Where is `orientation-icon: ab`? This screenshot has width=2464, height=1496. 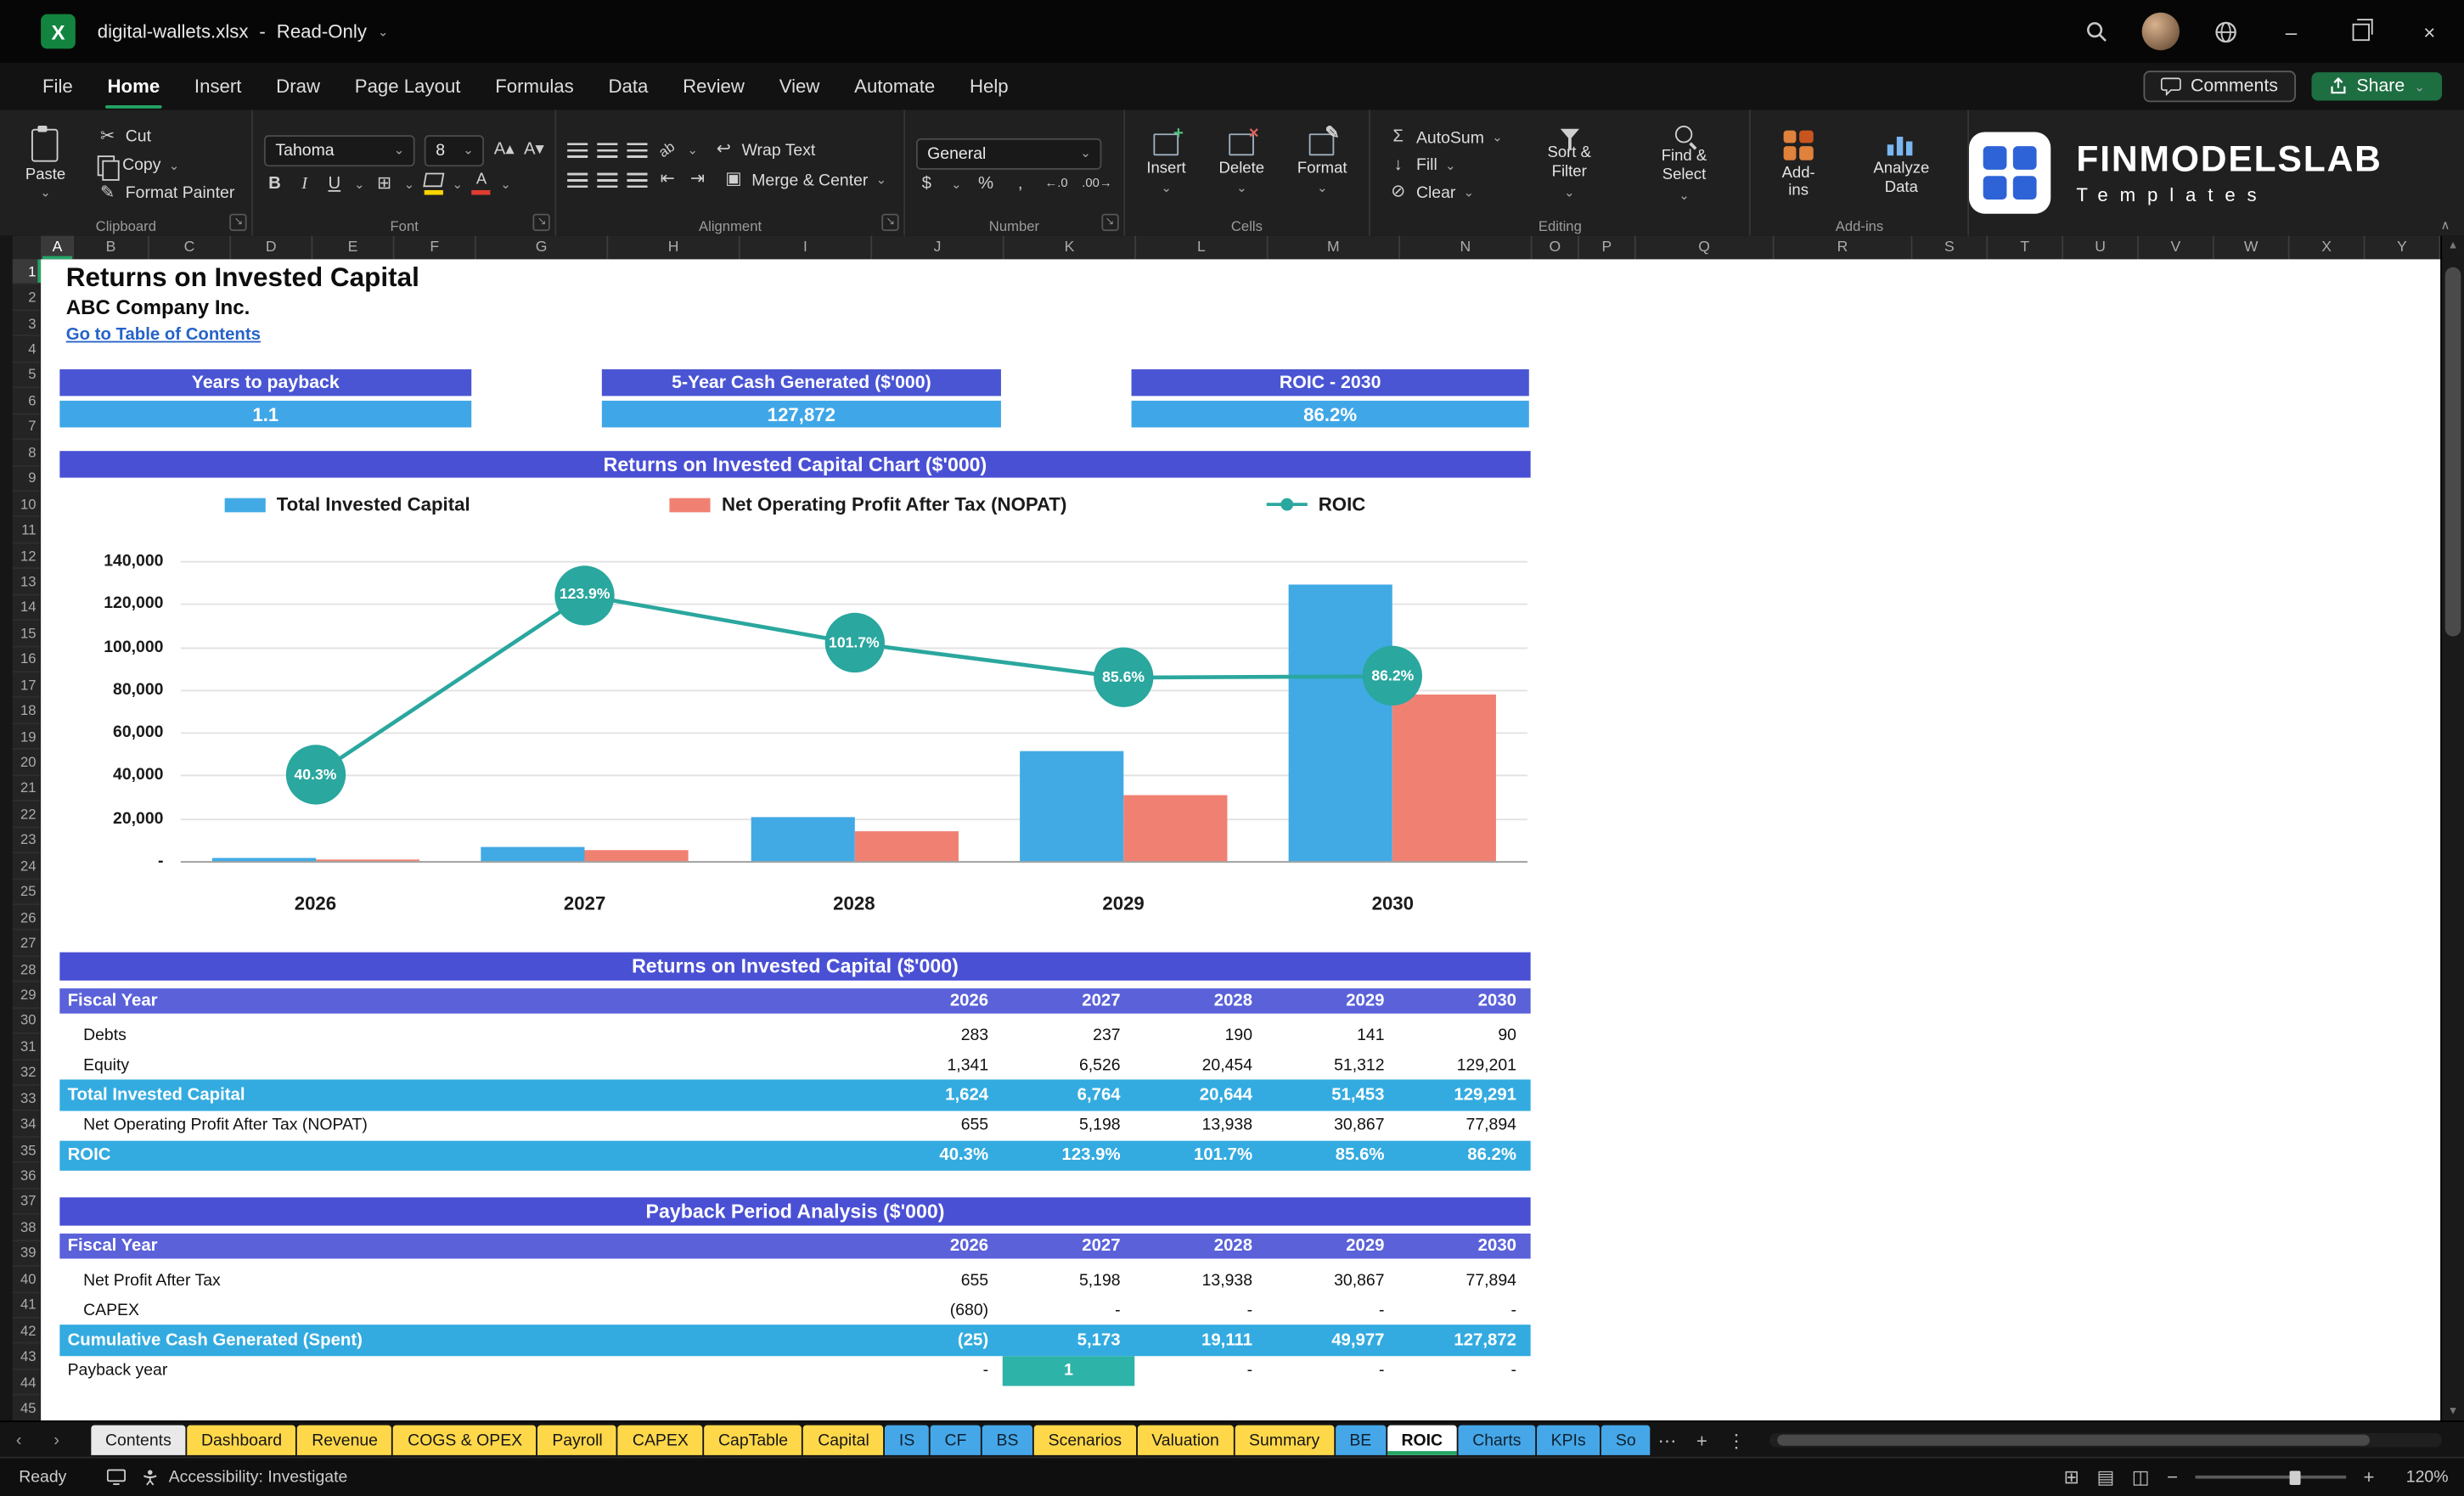
orientation-icon: ab is located at coordinates (667, 149).